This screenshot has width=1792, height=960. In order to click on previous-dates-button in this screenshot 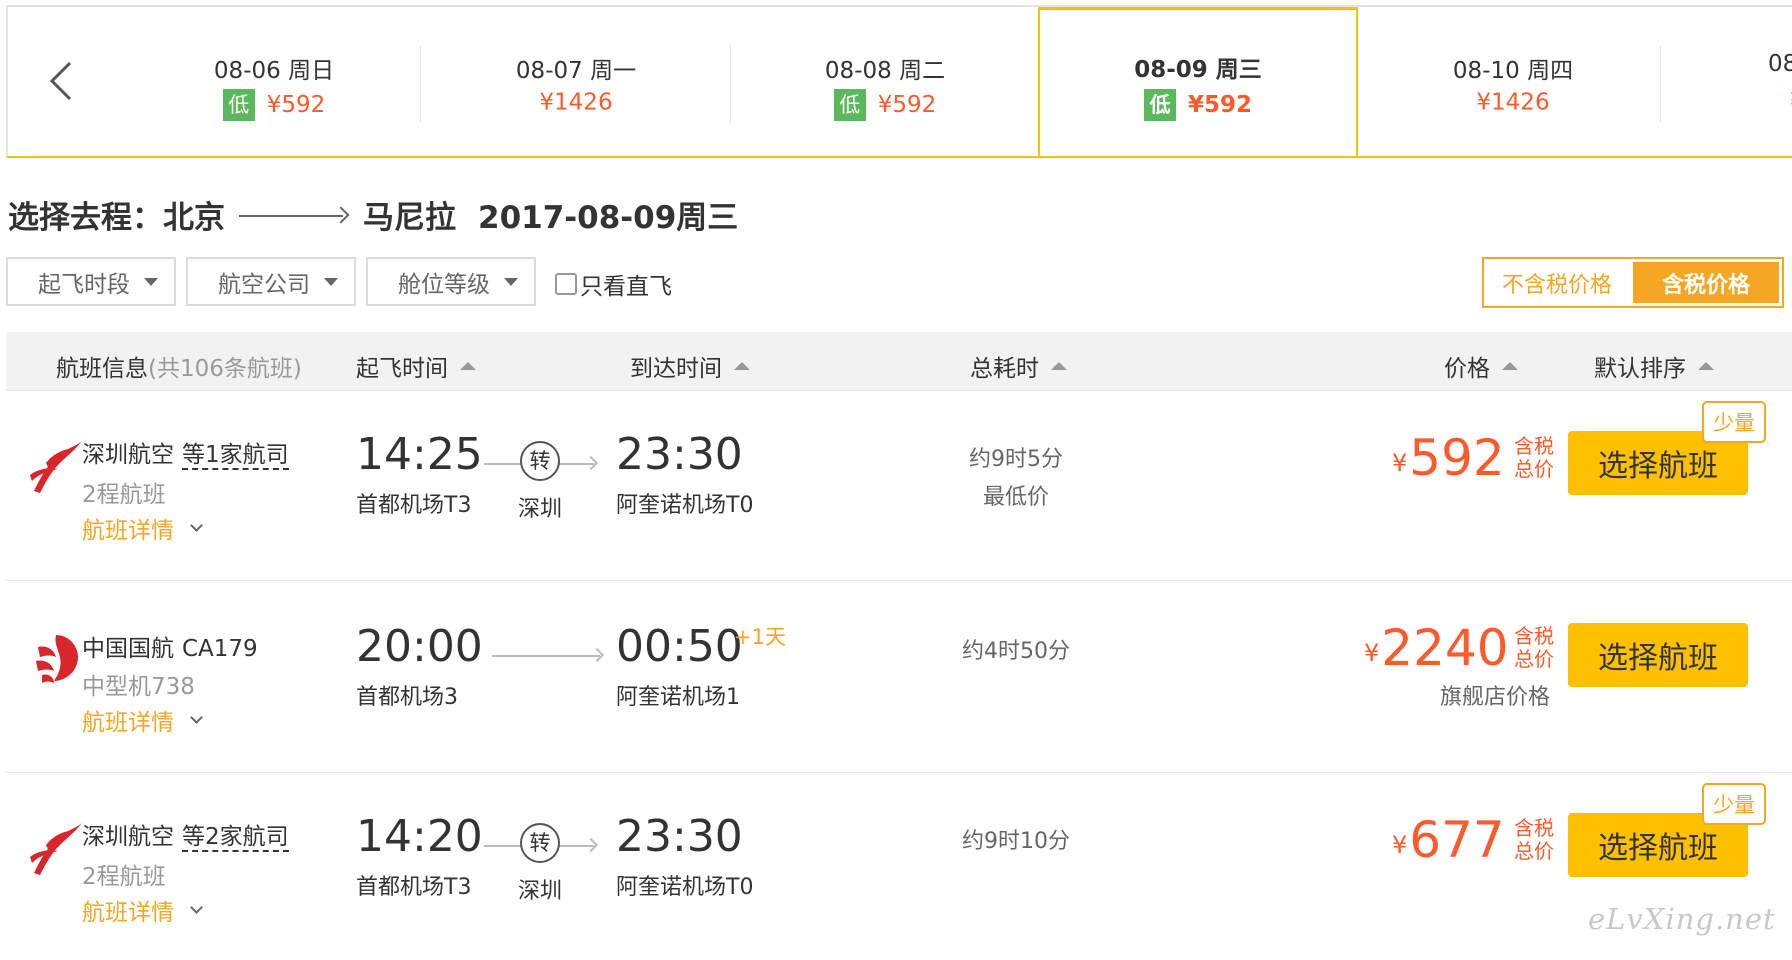, I will do `click(63, 81)`.